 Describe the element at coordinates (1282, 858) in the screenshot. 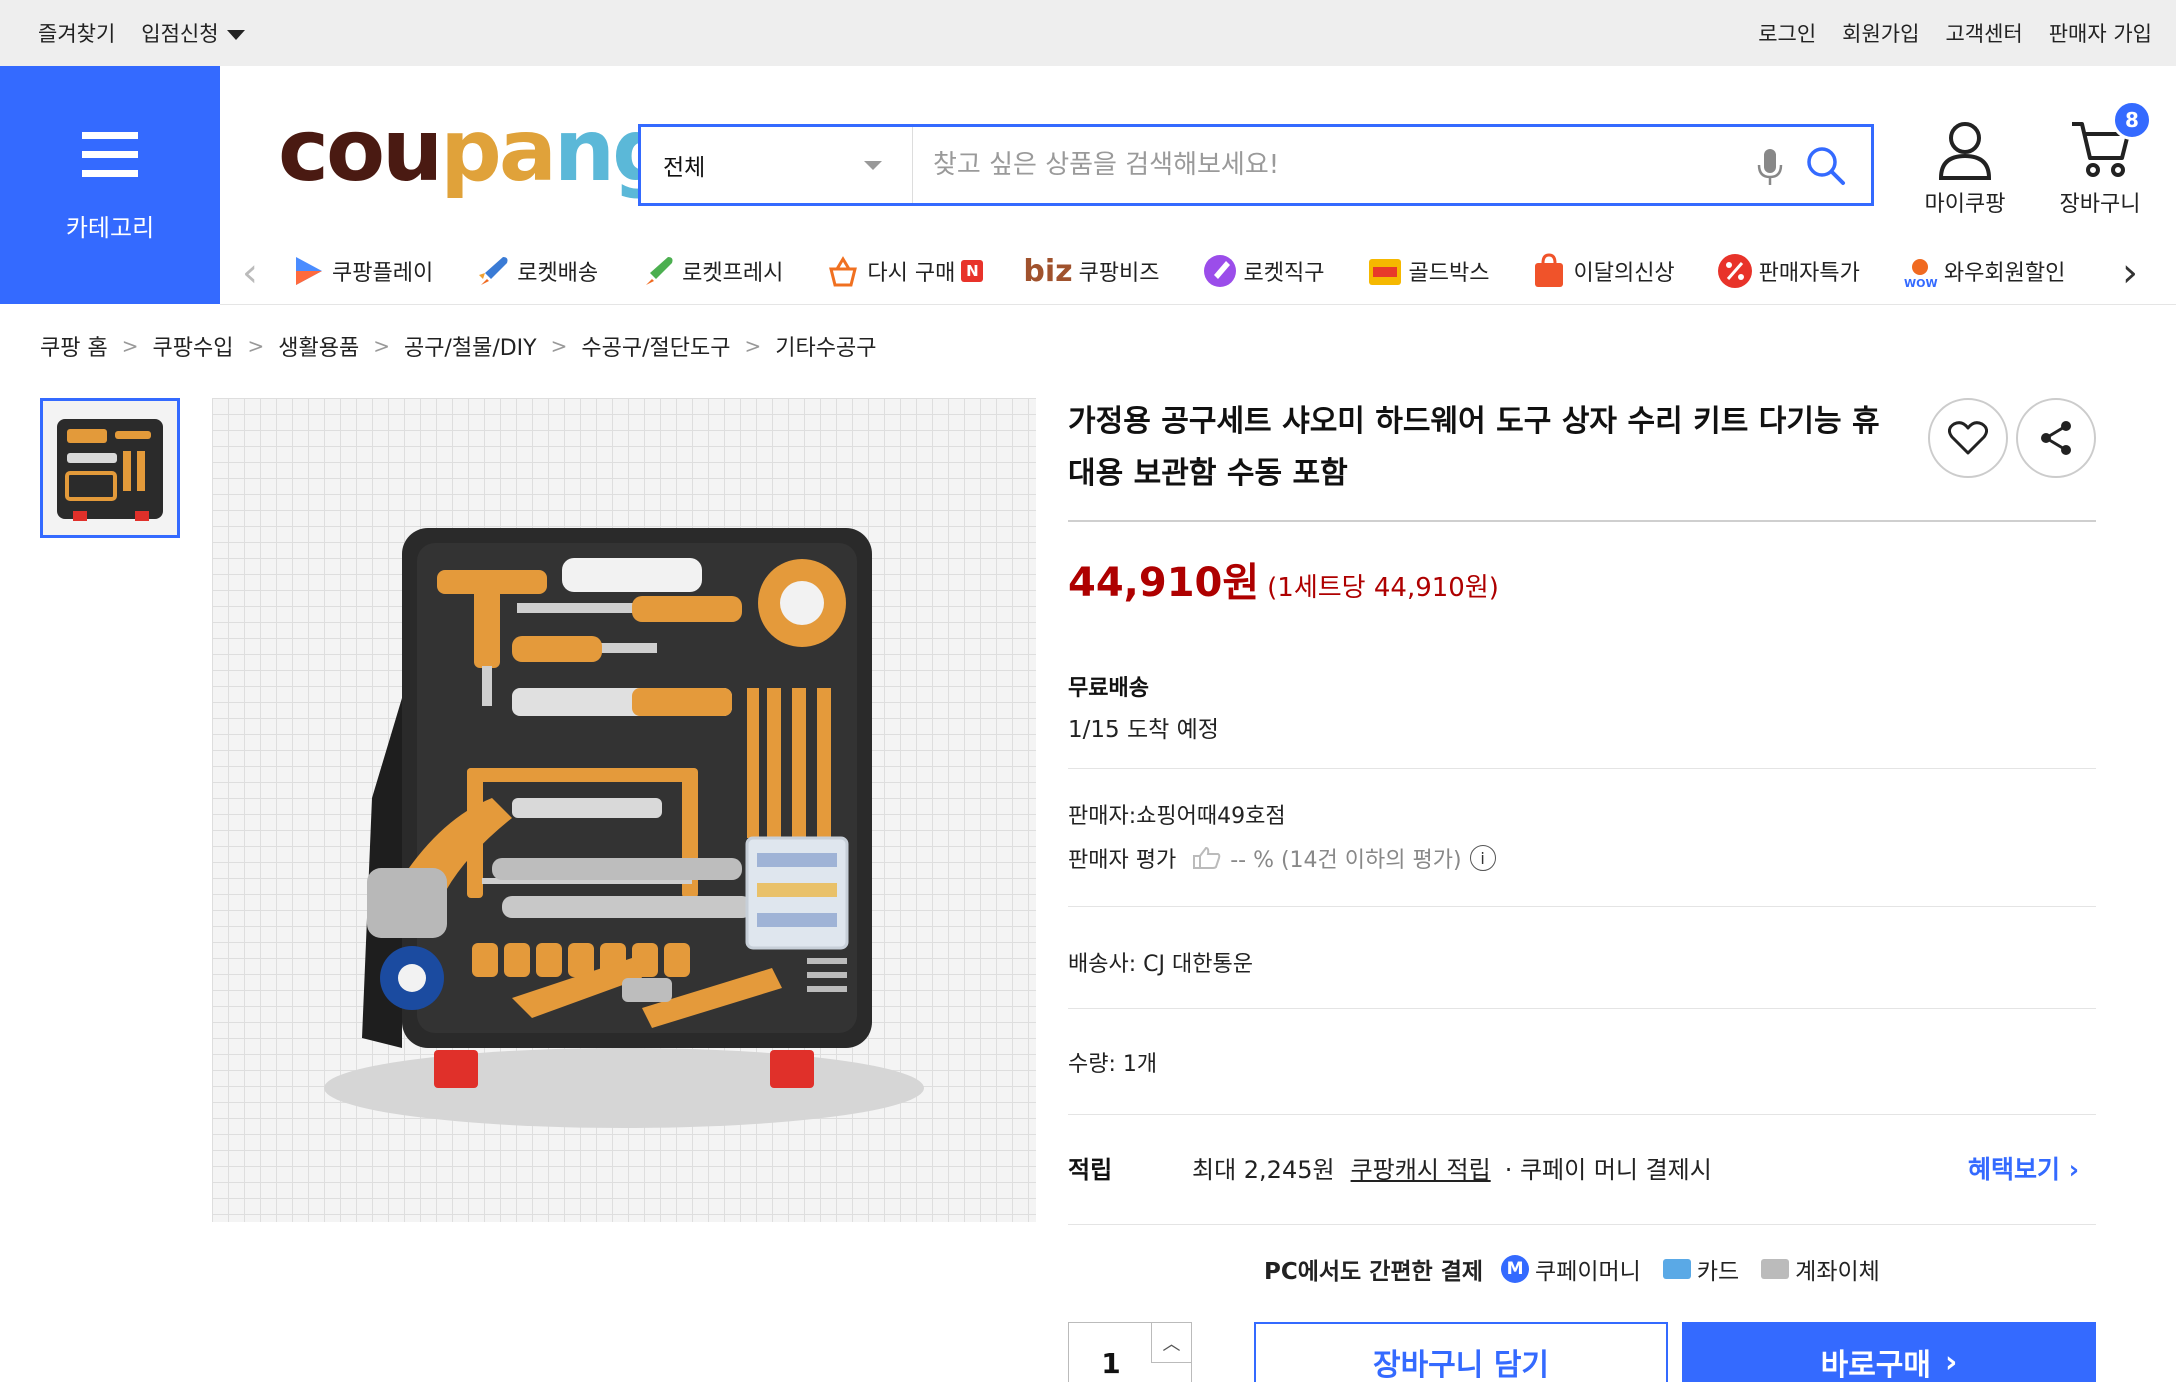

I see `seller-rating: 판매자 평가 -- % (14건 이하의 평가) i` at that location.